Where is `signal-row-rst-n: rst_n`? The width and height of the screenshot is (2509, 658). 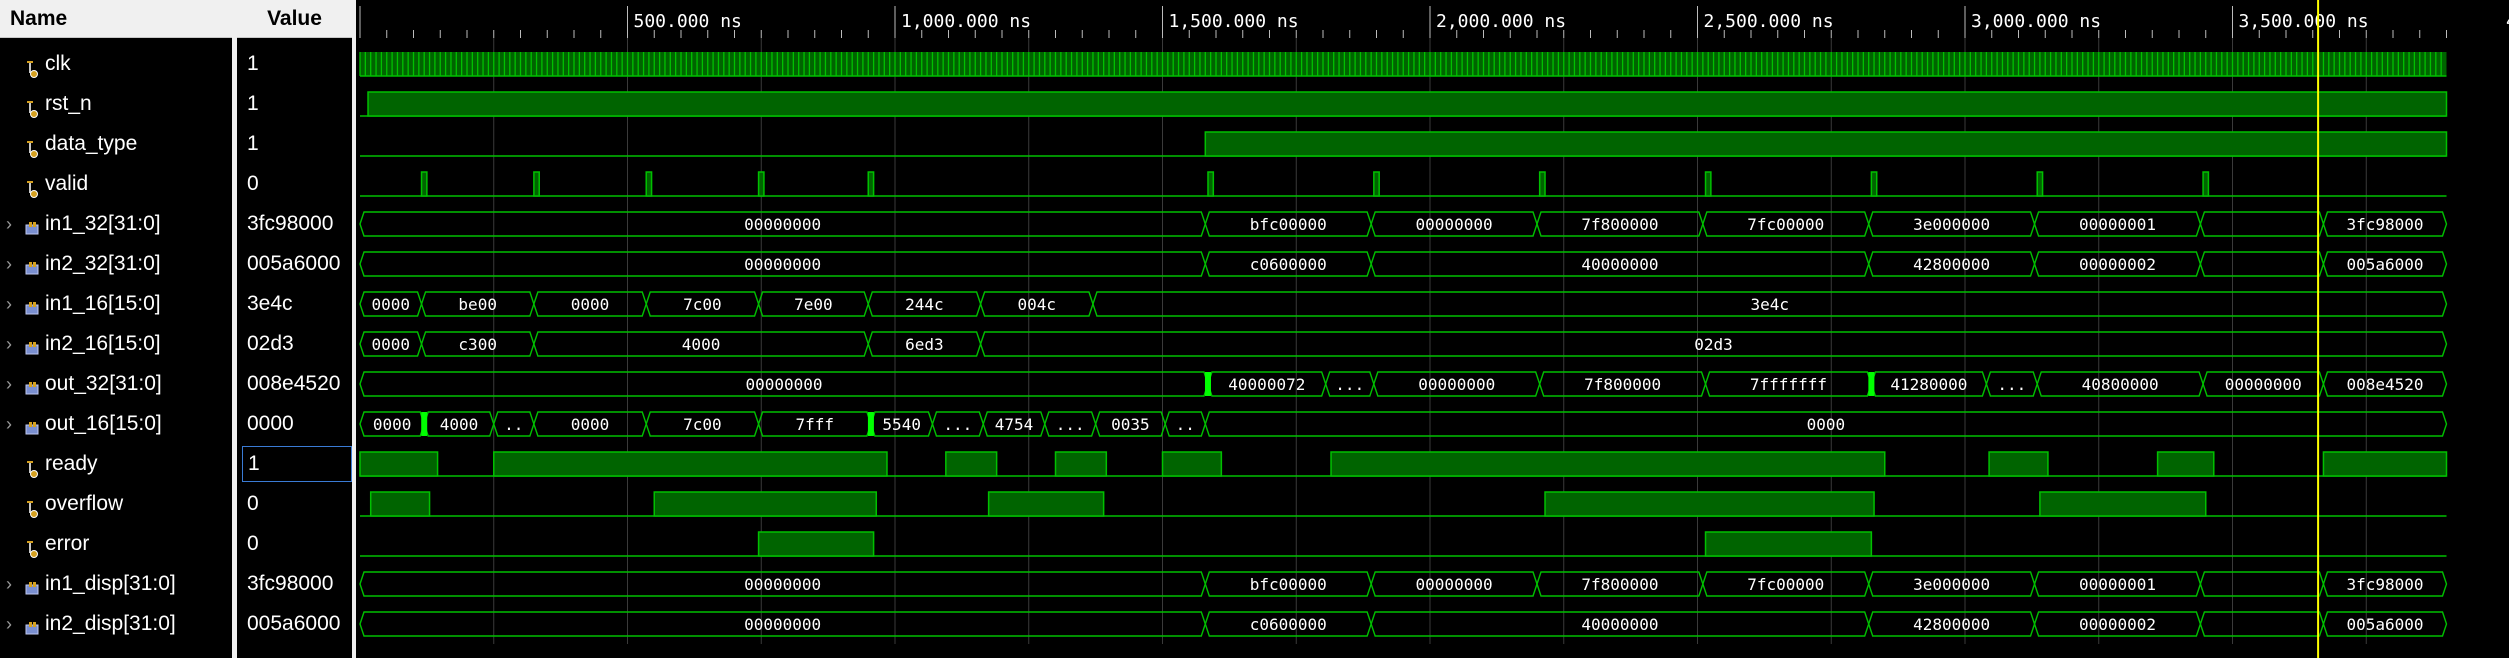 signal-row-rst-n: rst_n is located at coordinates (116, 104).